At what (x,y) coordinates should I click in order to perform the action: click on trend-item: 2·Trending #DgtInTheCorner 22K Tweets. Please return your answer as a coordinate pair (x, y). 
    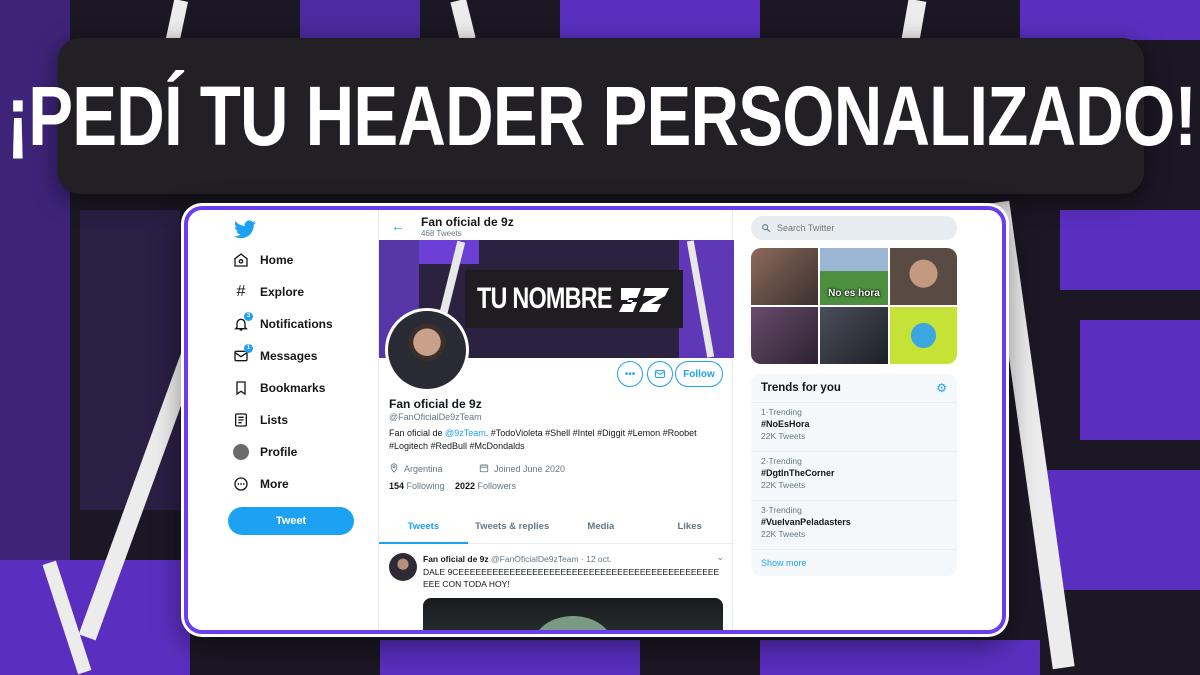
    Looking at the image, I should click on (854, 475).